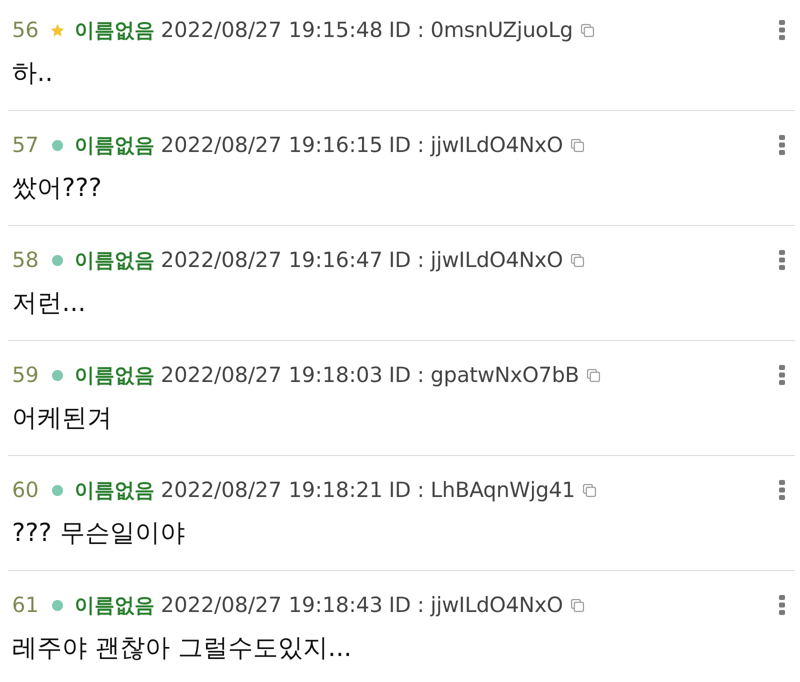 The image size is (800, 682). I want to click on post-date: 2022/08/27 19:16:47, so click(271, 260).